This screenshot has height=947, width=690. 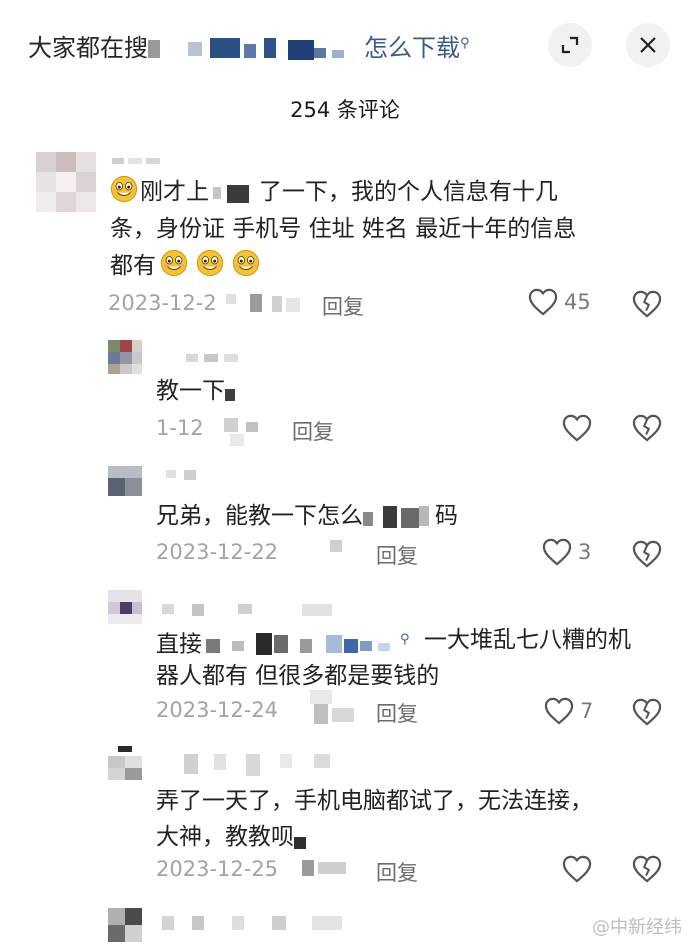 I want to click on comment-date: 2023-12-24, so click(x=217, y=710).